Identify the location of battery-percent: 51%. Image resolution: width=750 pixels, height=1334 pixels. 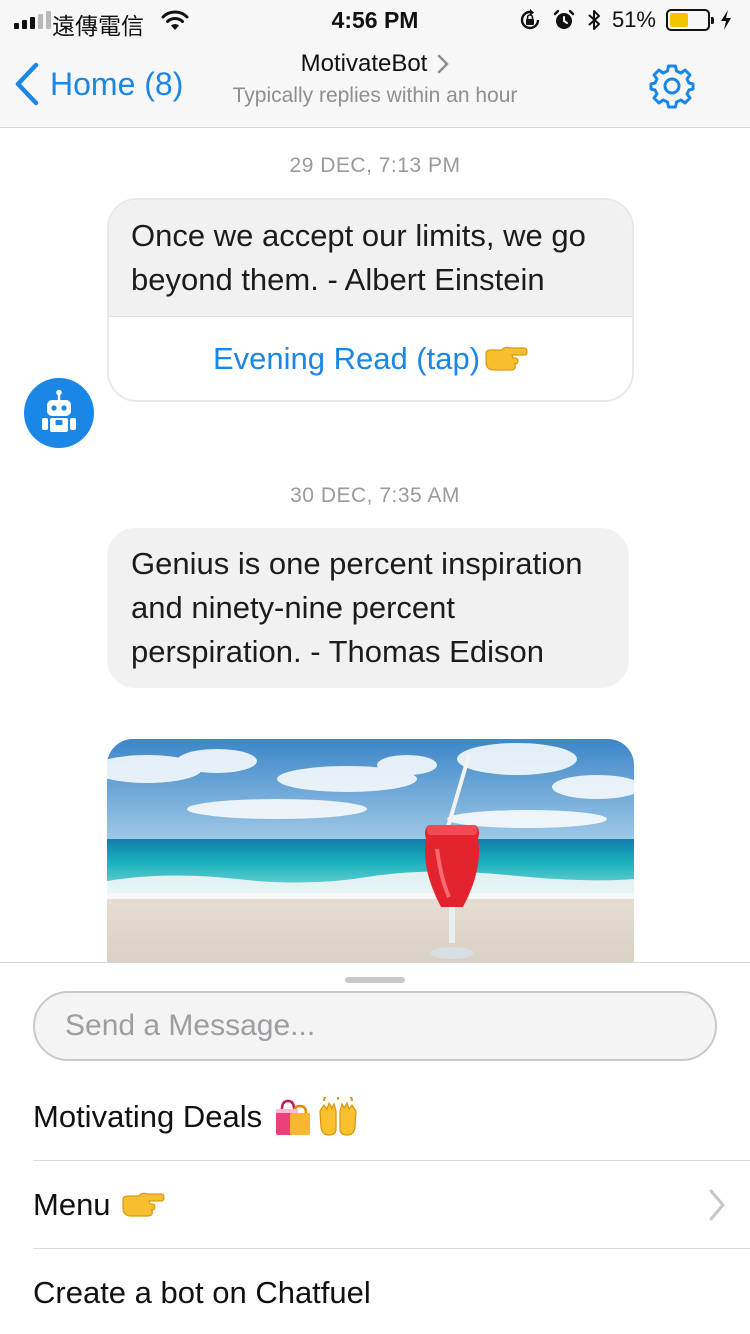
(633, 19).